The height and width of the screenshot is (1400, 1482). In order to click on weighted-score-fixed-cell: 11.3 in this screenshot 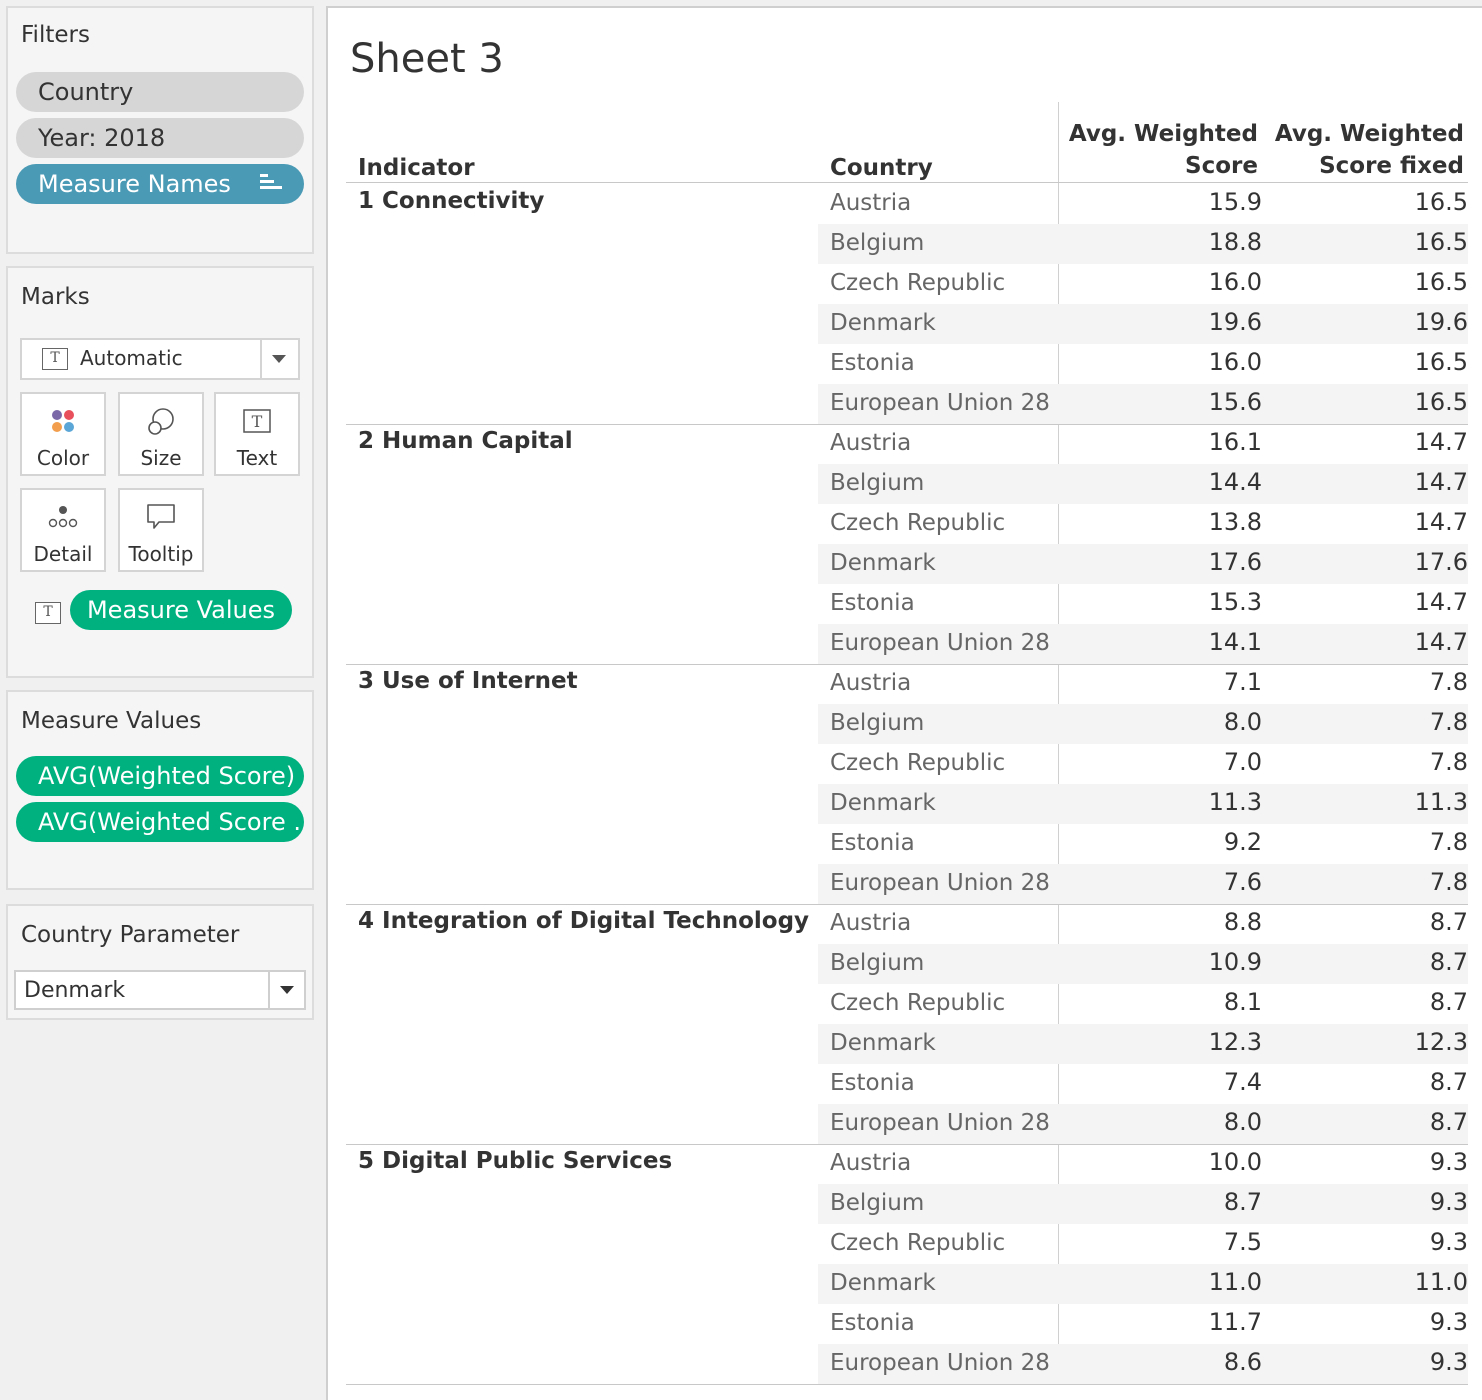, I will do `click(1441, 802)`.